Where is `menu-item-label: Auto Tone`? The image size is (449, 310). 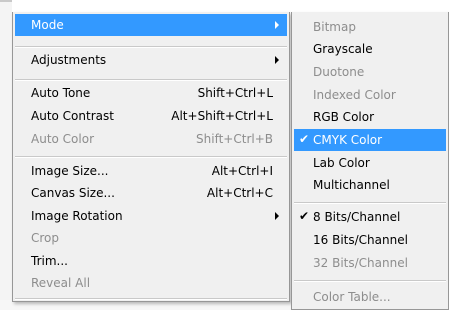
menu-item-label: Auto Tone is located at coordinates (61, 93).